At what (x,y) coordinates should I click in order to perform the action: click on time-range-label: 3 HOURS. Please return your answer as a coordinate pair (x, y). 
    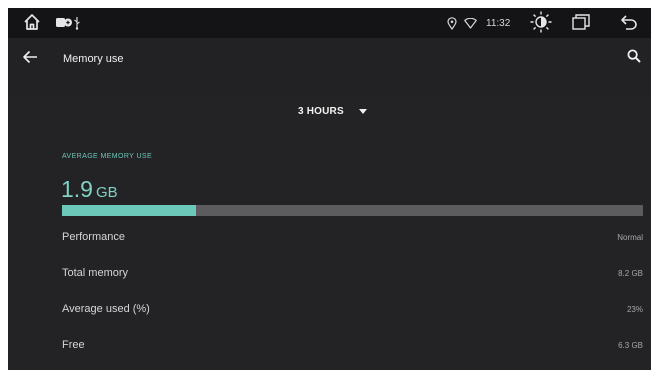
    Looking at the image, I should click on (321, 111).